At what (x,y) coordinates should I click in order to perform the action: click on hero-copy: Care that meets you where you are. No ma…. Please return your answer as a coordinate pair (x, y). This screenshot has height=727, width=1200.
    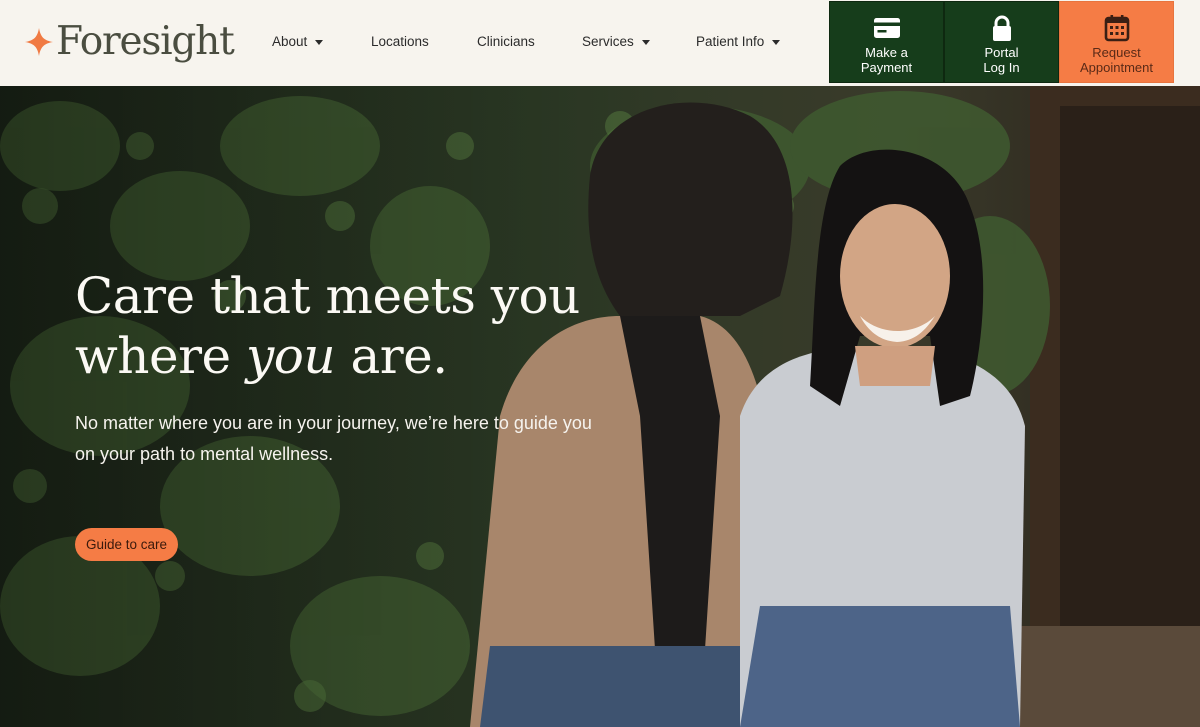
    Looking at the image, I should click on (355, 368).